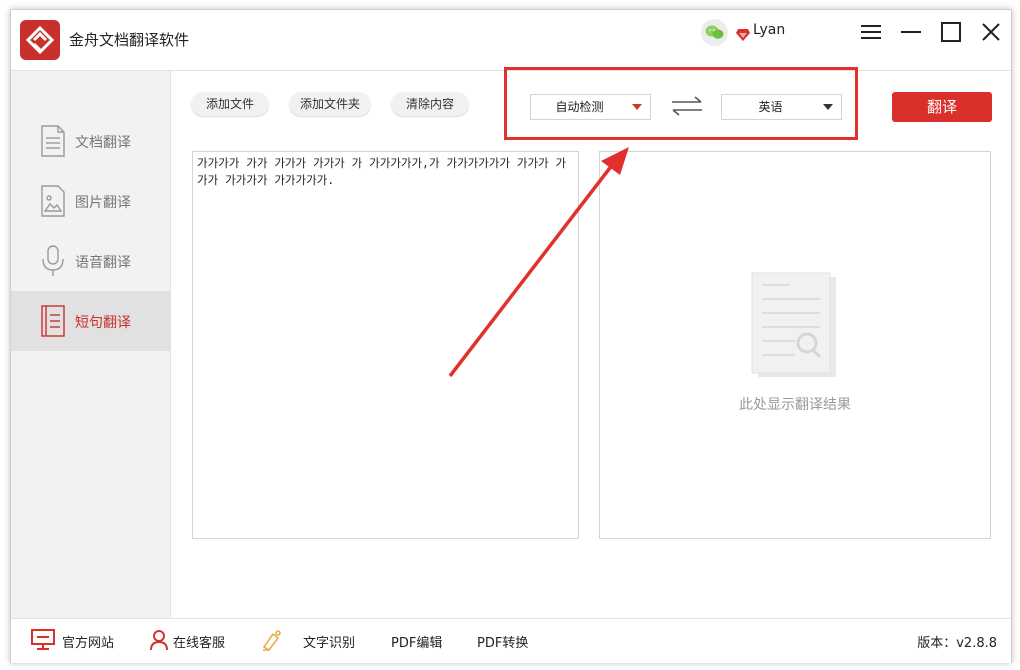  I want to click on translate-button: 翻译, so click(942, 107).